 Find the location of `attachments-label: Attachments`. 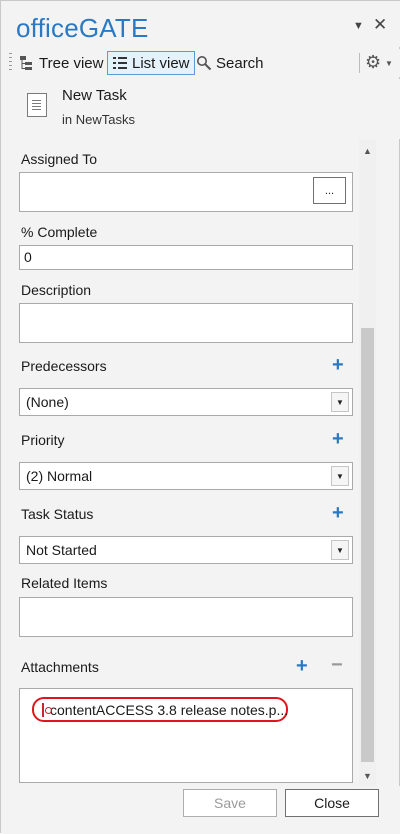

attachments-label: Attachments is located at coordinates (60, 667).